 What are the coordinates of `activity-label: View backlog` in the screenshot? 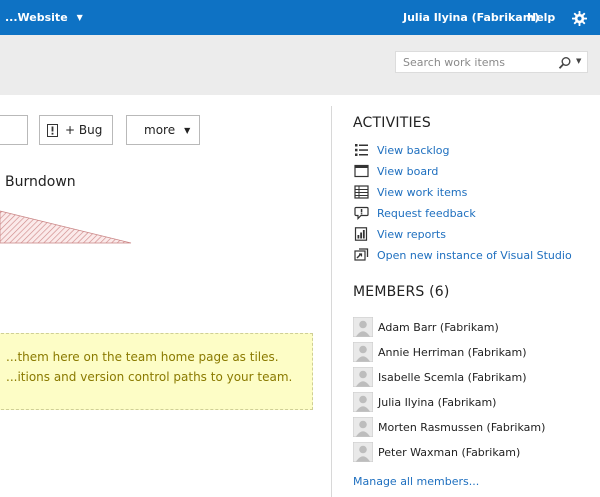 It's located at (413, 150).